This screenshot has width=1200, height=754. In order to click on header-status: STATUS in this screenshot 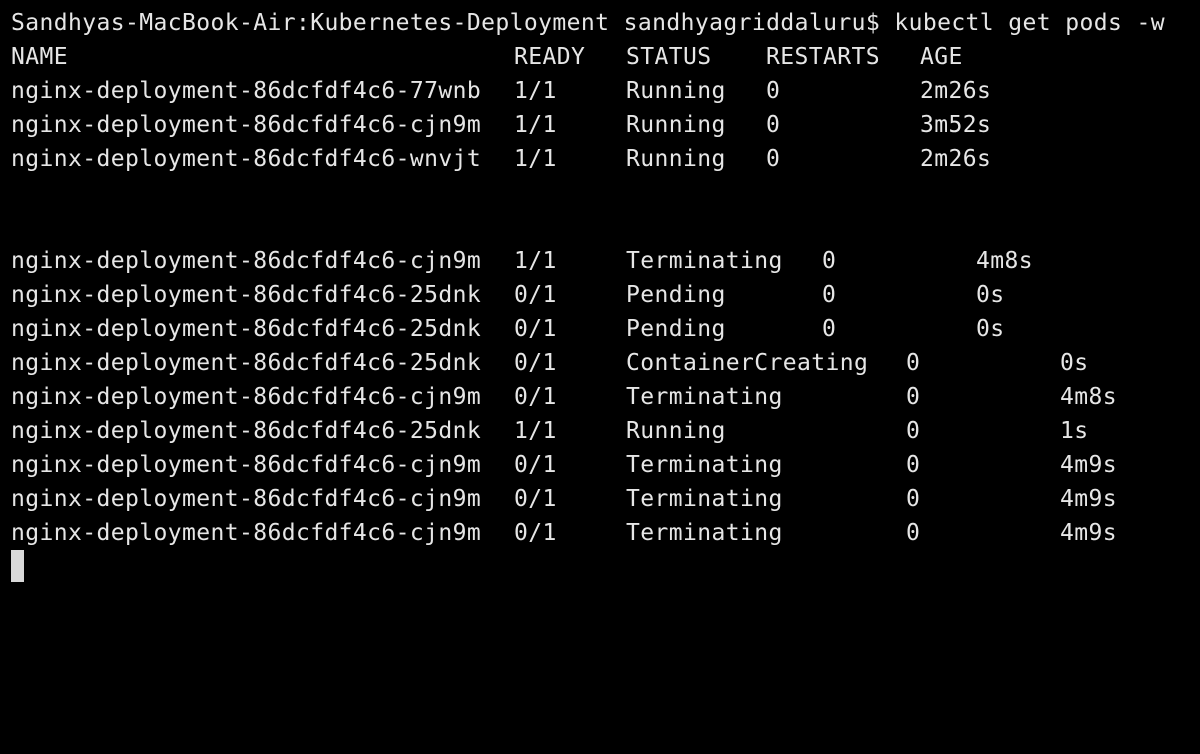, I will do `click(669, 57)`.